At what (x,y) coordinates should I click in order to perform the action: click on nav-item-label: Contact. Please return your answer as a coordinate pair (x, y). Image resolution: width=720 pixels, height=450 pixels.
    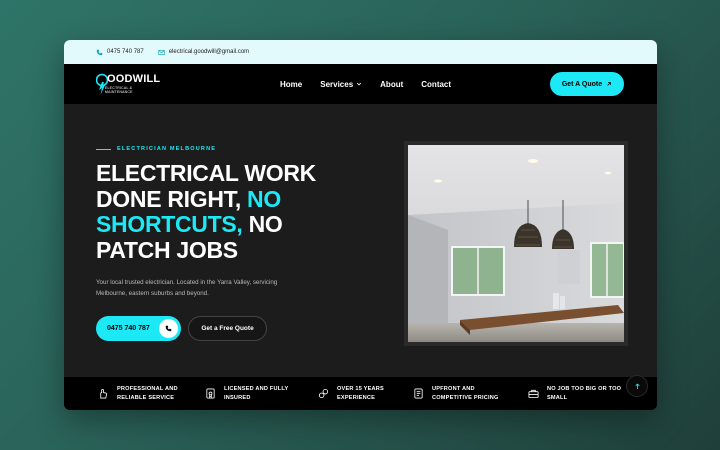
    Looking at the image, I should click on (436, 84).